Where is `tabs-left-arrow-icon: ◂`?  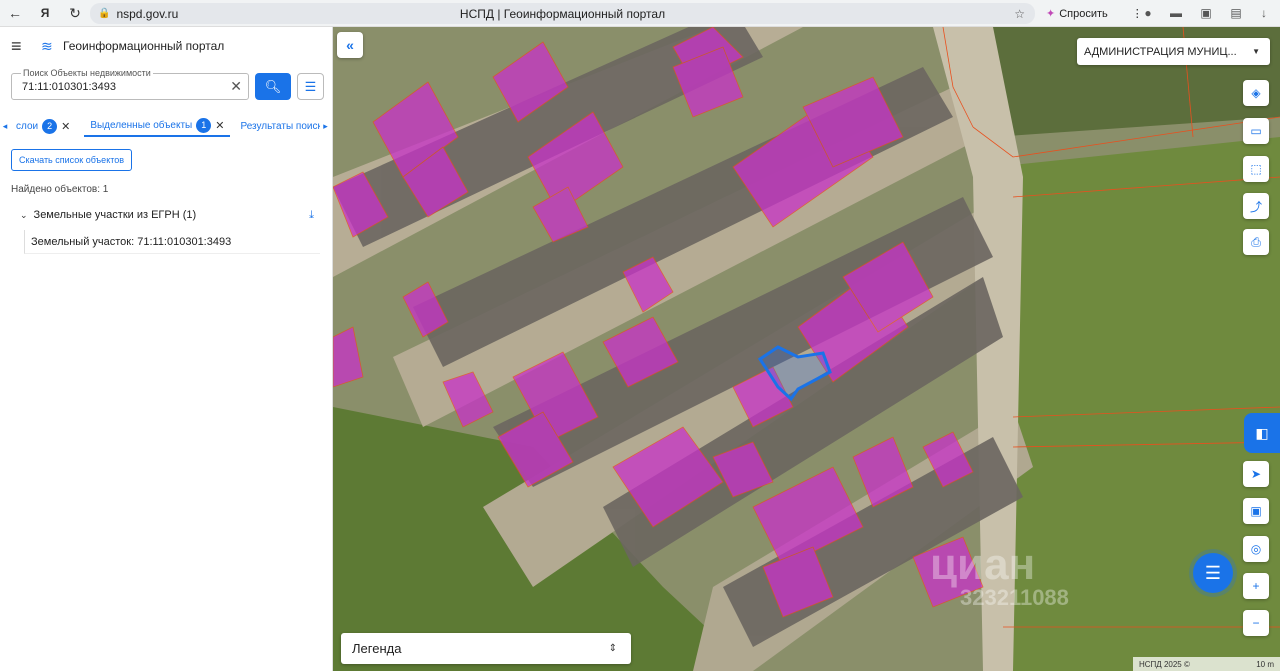 tabs-left-arrow-icon: ◂ is located at coordinates (5, 126).